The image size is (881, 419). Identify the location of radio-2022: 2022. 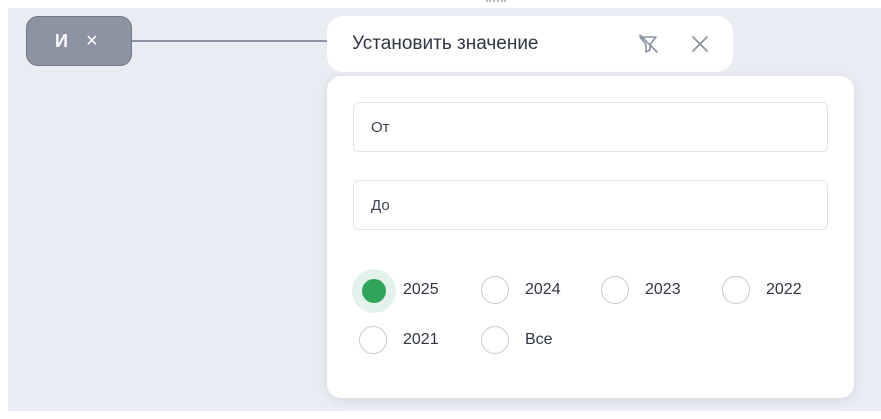
(762, 290).